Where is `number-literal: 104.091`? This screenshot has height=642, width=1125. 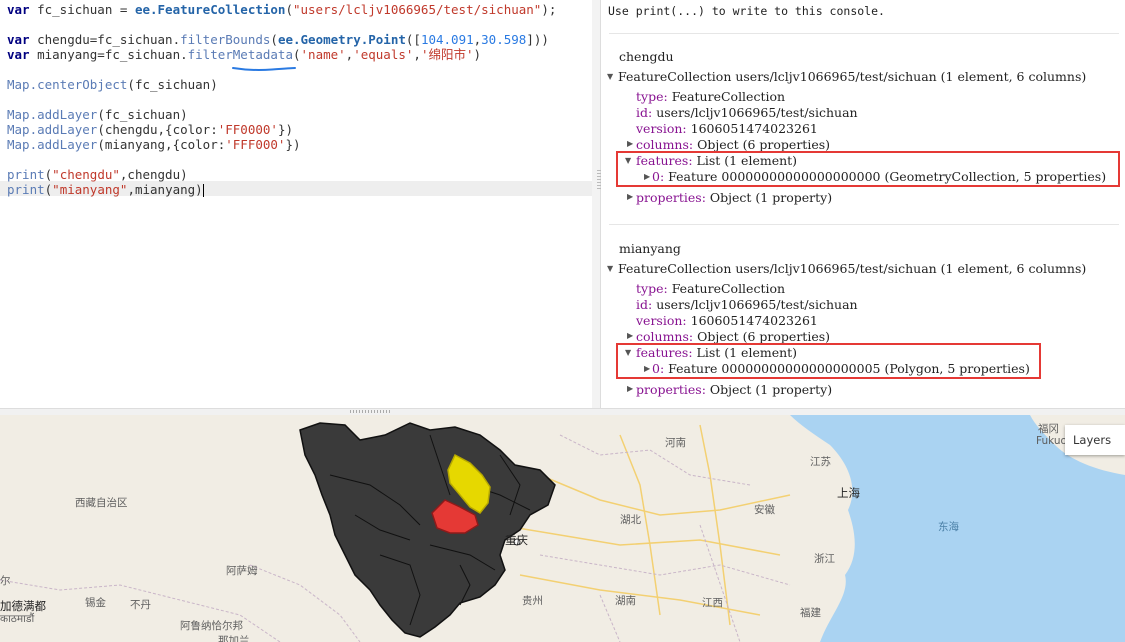 number-literal: 104.091 is located at coordinates (447, 39).